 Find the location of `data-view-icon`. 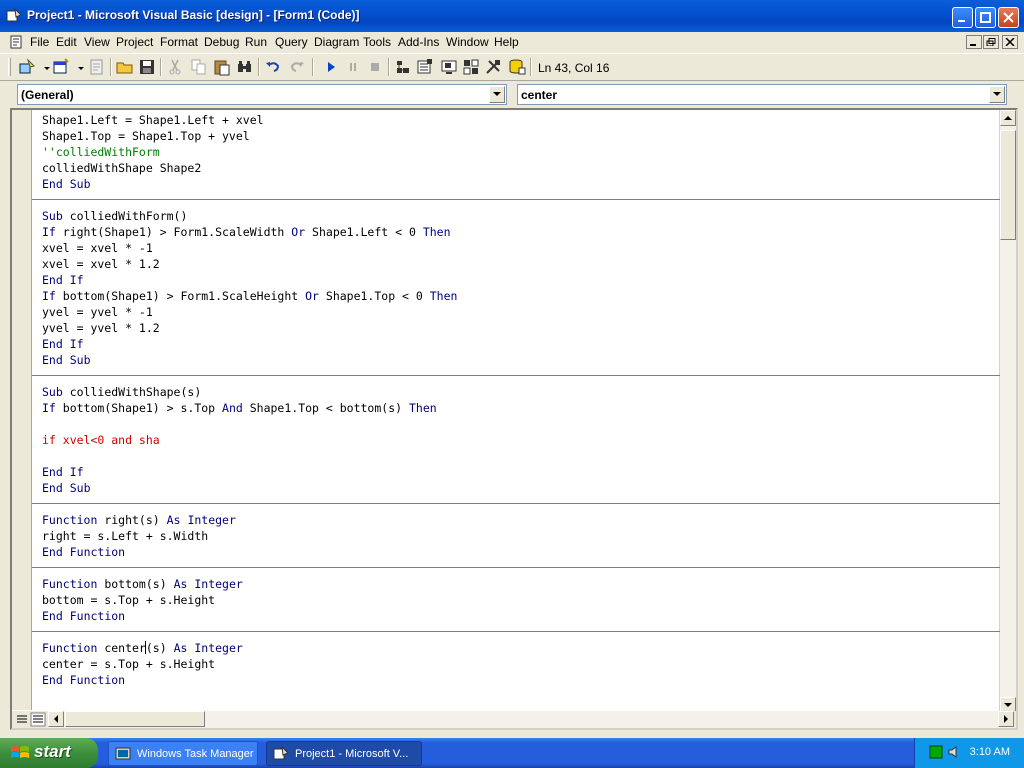

data-view-icon is located at coordinates (517, 67).